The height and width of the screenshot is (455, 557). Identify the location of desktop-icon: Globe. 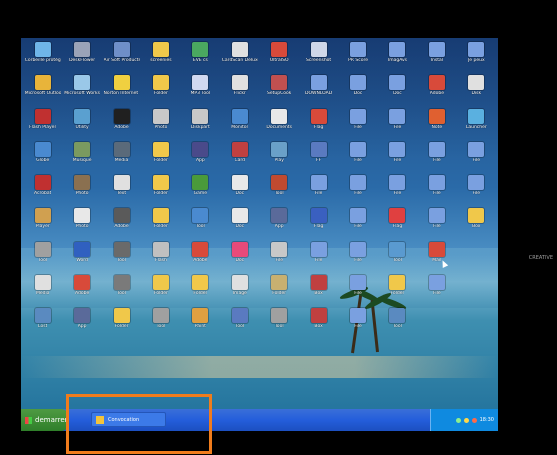
(42, 158).